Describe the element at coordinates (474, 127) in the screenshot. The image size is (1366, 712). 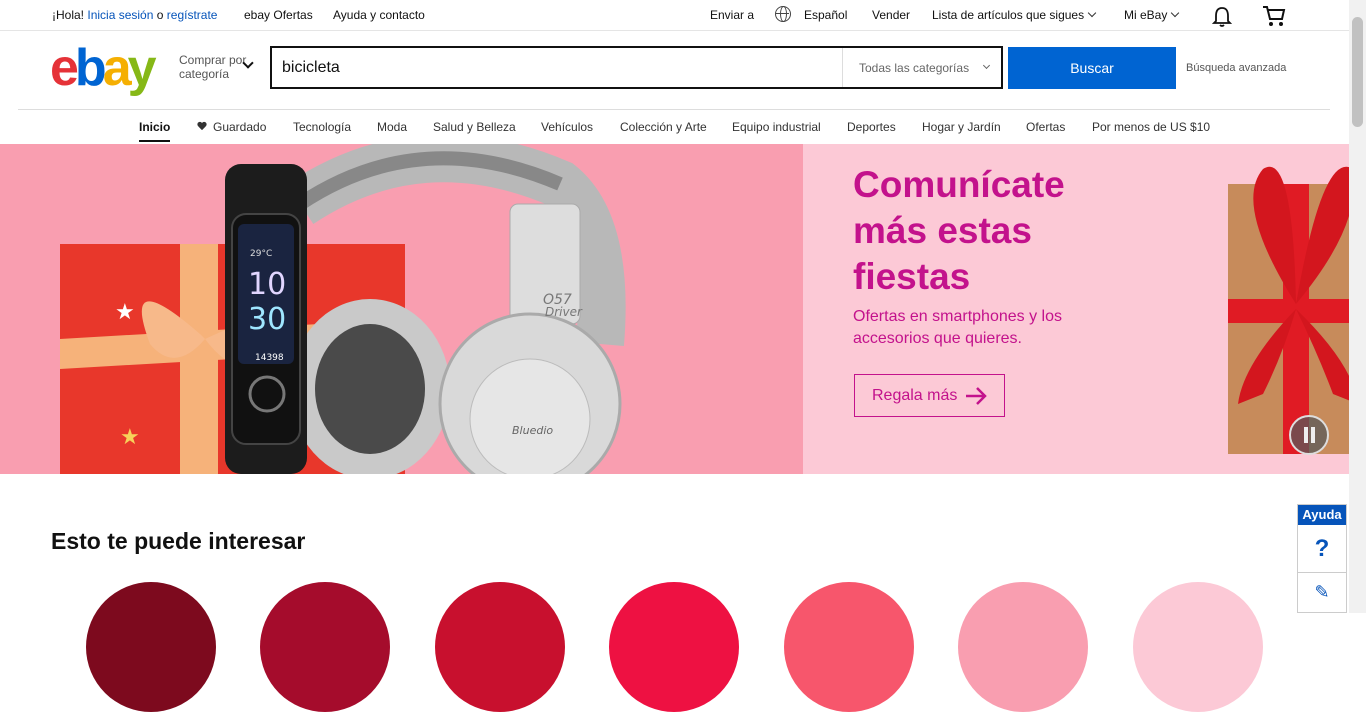
I see `nav-item-salud: Salud y Belleza` at that location.